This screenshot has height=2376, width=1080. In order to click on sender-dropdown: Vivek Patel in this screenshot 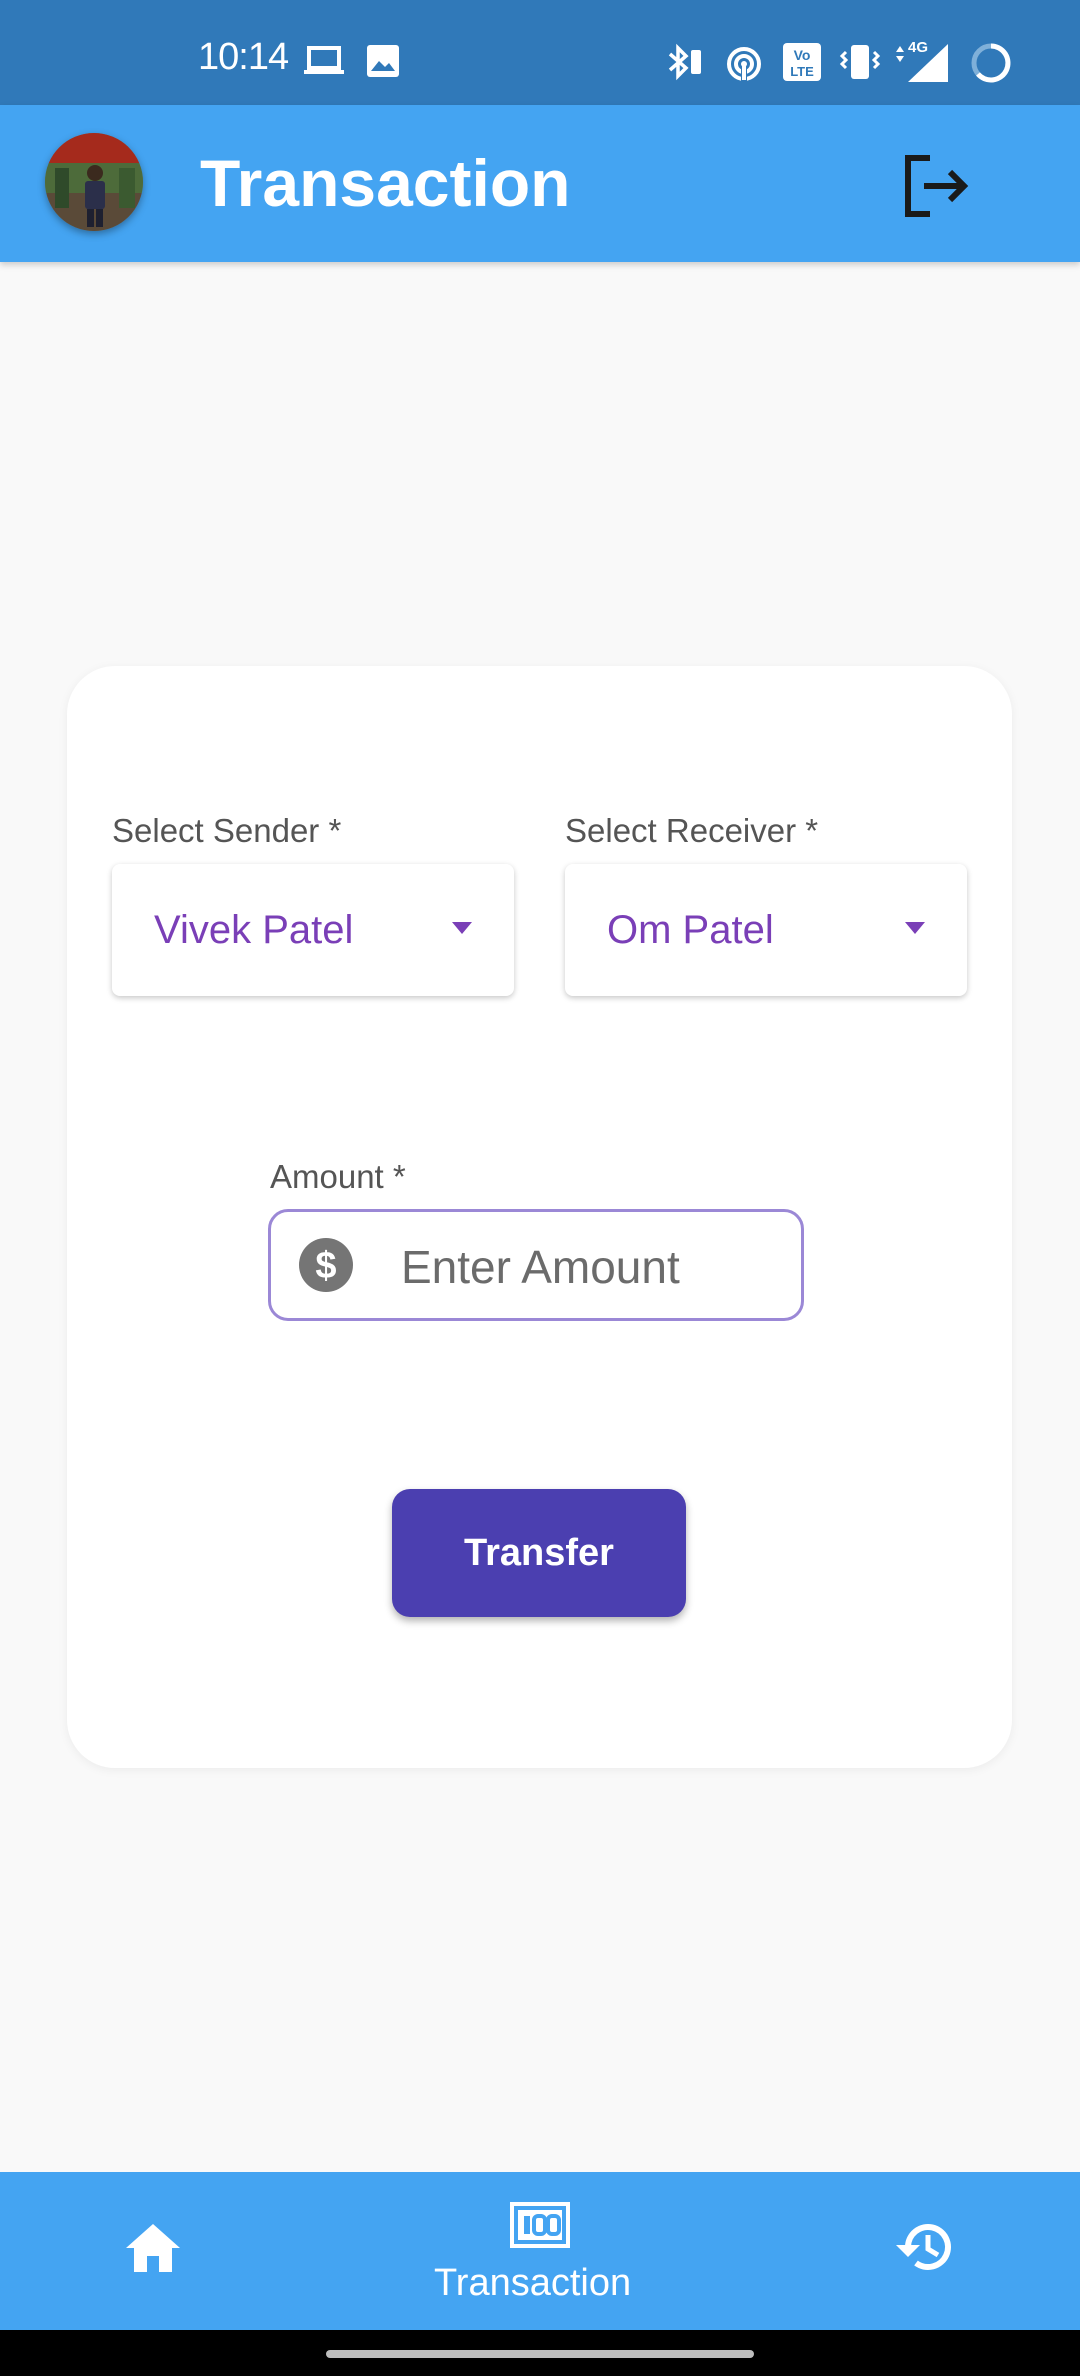, I will do `click(313, 930)`.